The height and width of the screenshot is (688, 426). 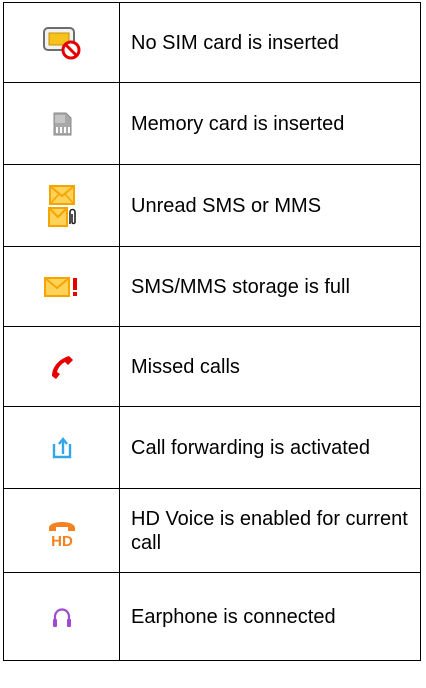 I want to click on table-row: HD HD Voice is enabled for current call, so click(x=212, y=530).